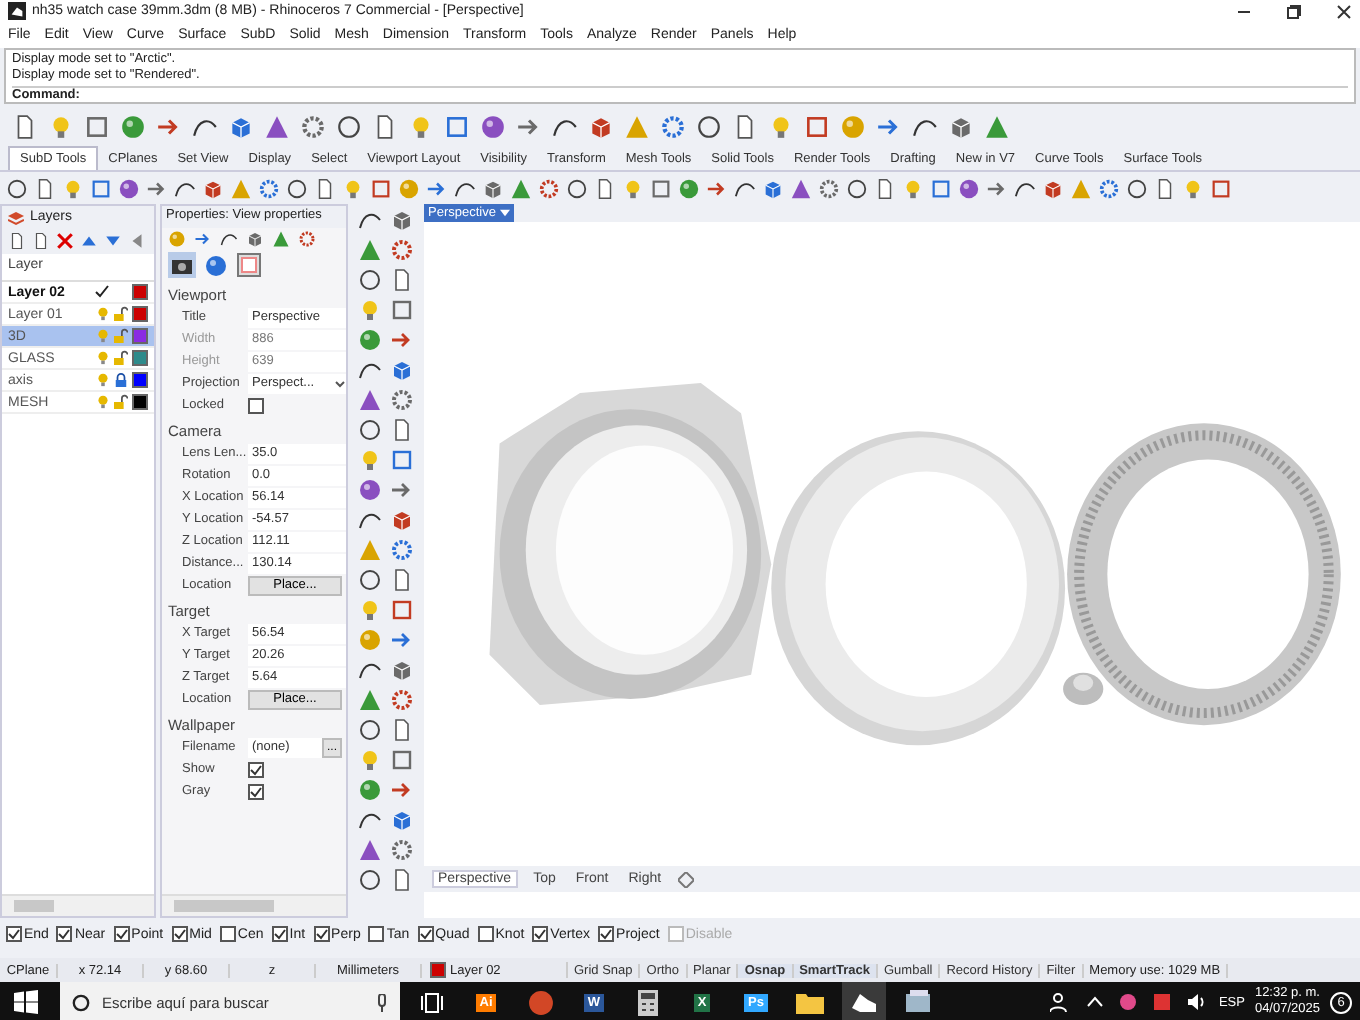  Describe the element at coordinates (89, 241) in the screenshot. I see `up-icon` at that location.